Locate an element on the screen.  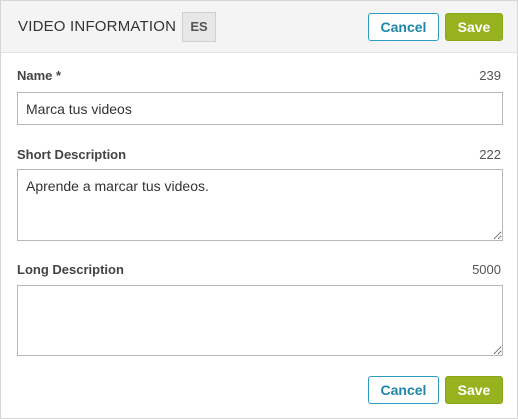
cancel-button-bottom: Cancel is located at coordinates (403, 390).